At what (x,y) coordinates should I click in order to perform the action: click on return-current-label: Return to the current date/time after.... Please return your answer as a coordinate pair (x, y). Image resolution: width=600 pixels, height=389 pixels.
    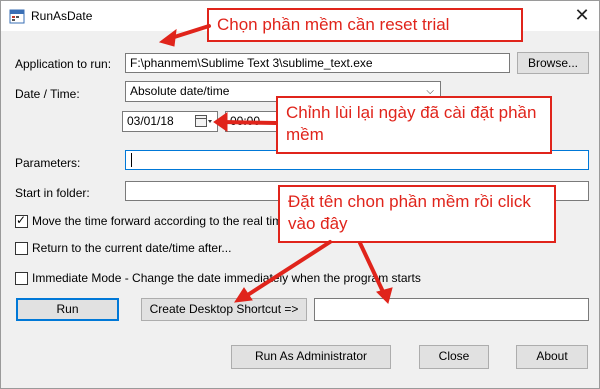
    Looking at the image, I should click on (132, 248).